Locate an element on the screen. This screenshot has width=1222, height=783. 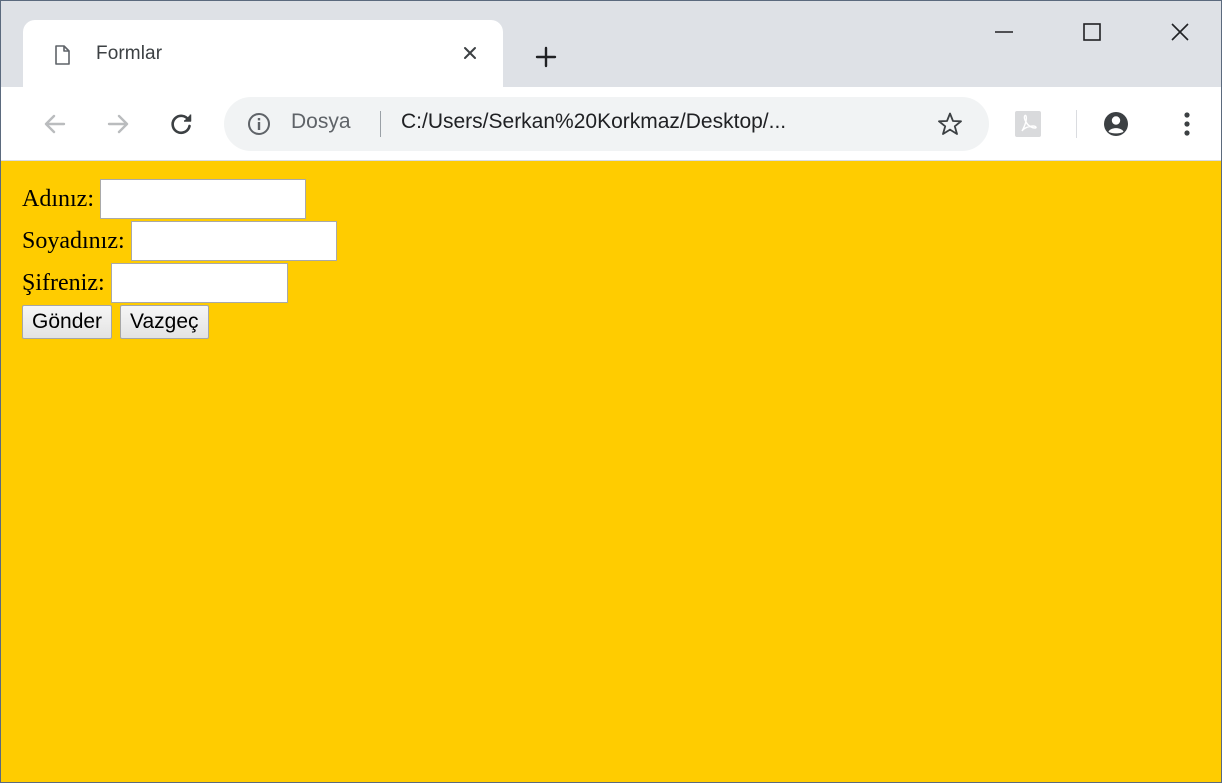
info-icon is located at coordinates (259, 124).